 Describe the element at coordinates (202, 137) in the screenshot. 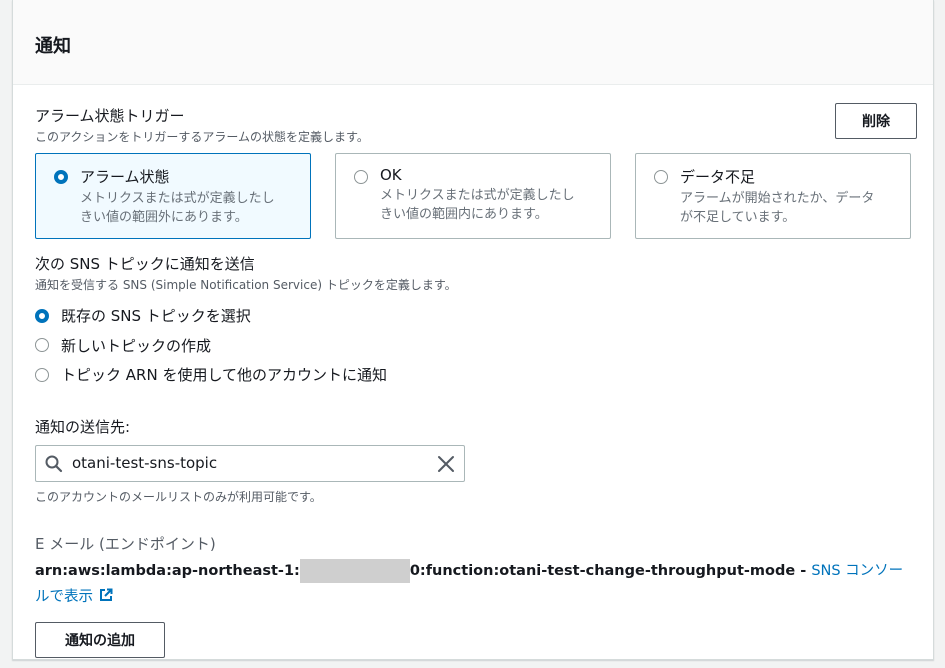

I see `trigger-description: このアクションをトリガーするアラームの状態を定義します。` at that location.